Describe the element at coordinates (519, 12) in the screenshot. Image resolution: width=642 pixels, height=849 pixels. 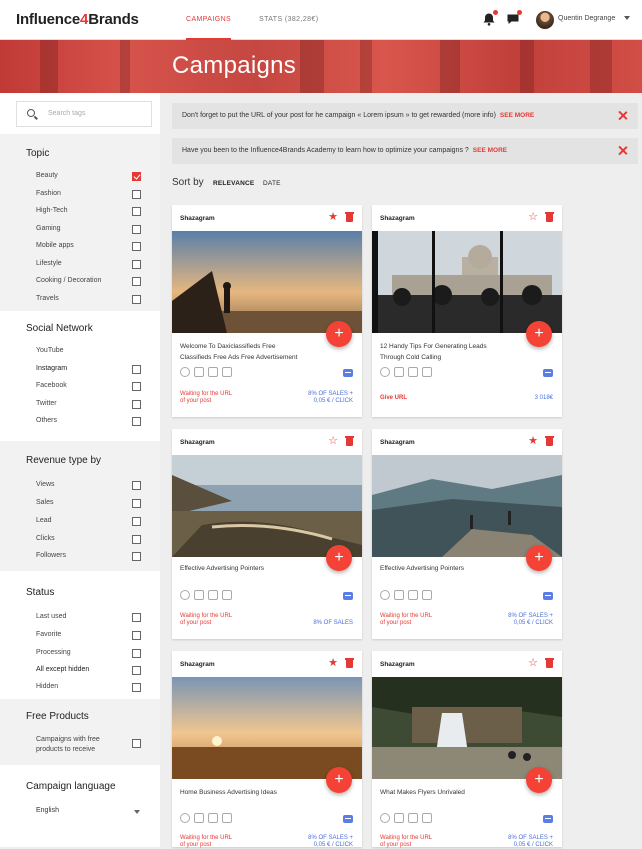
I see `message-dot` at that location.